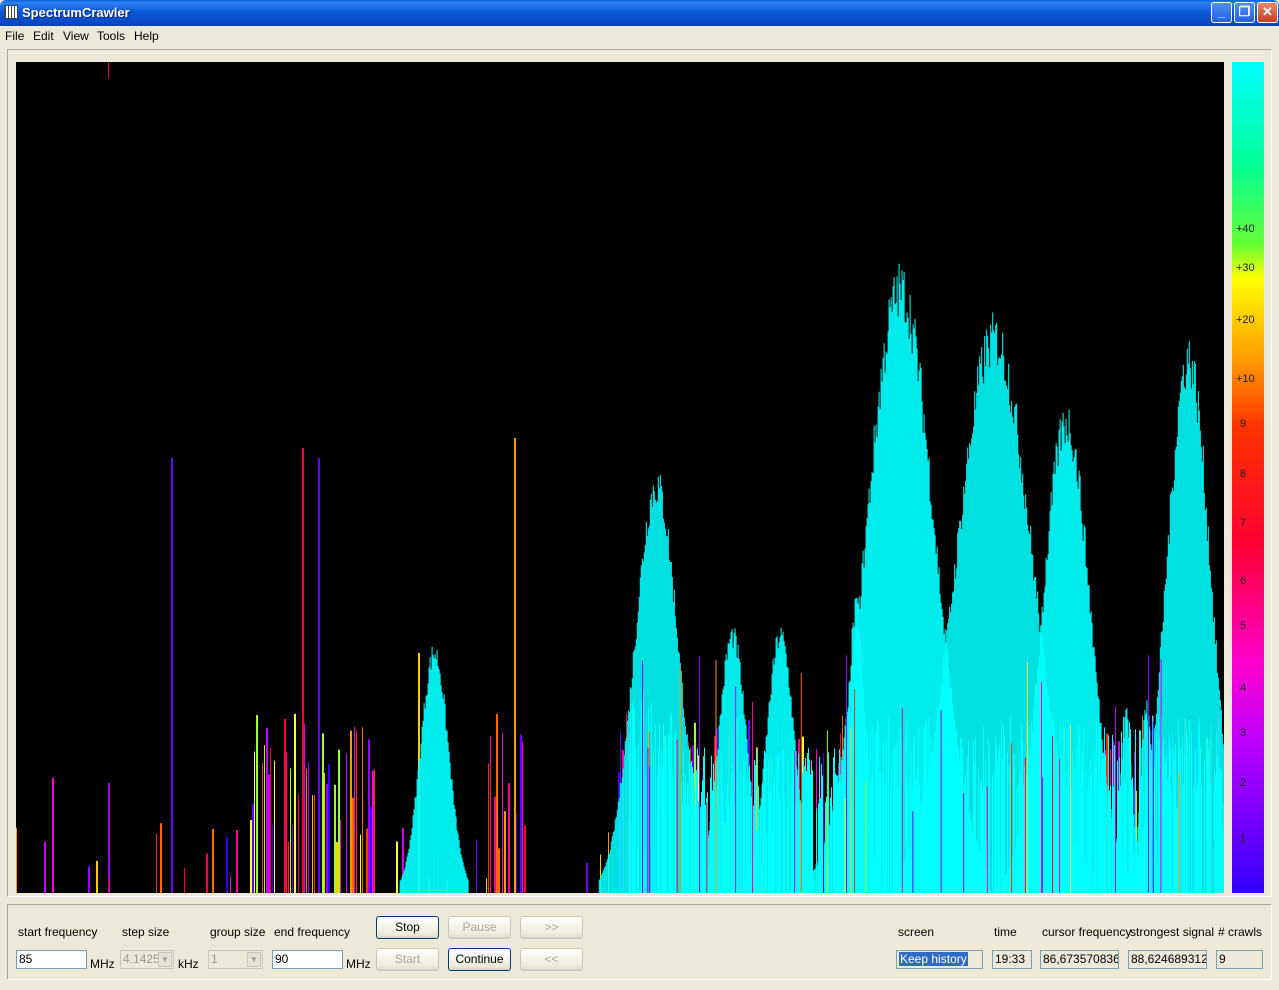 The width and height of the screenshot is (1279, 990). What do you see at coordinates (1267, 12) in the screenshot?
I see `close-button: ✕` at bounding box center [1267, 12].